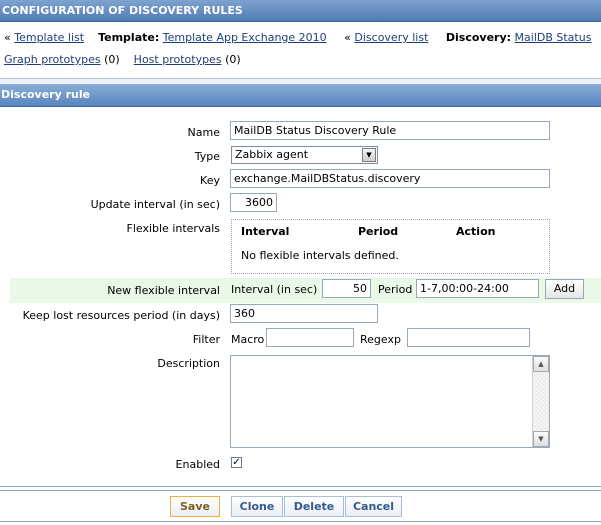 This screenshot has height=525, width=601. I want to click on new-flex-period-label: Period, so click(395, 289).